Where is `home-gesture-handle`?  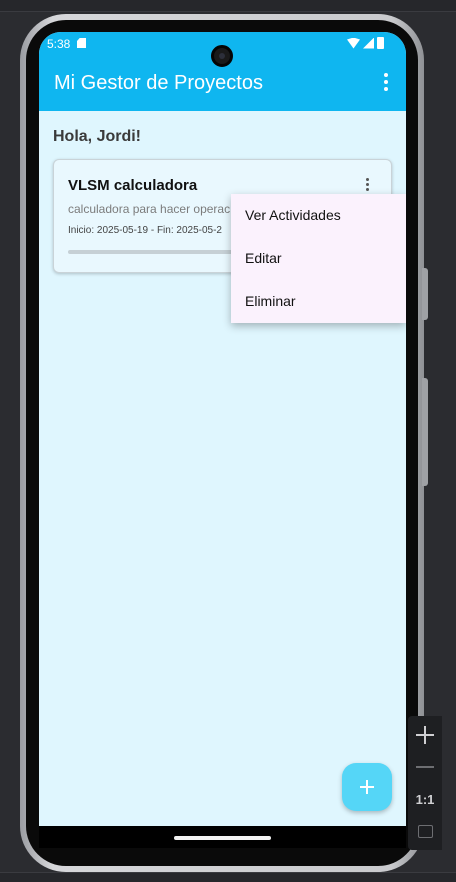 home-gesture-handle is located at coordinates (222, 838).